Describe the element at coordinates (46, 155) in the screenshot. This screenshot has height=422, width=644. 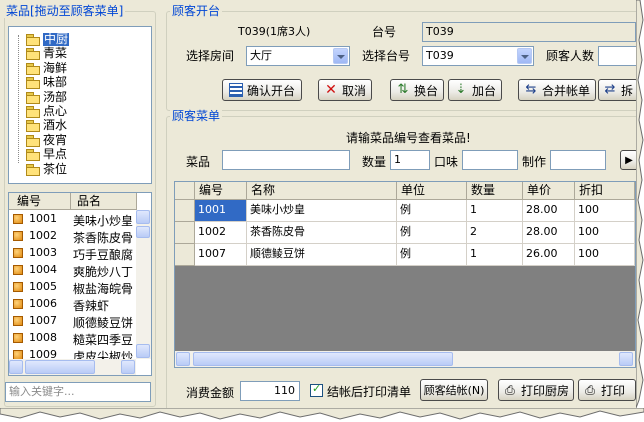
I see `tree-item: 早点` at that location.